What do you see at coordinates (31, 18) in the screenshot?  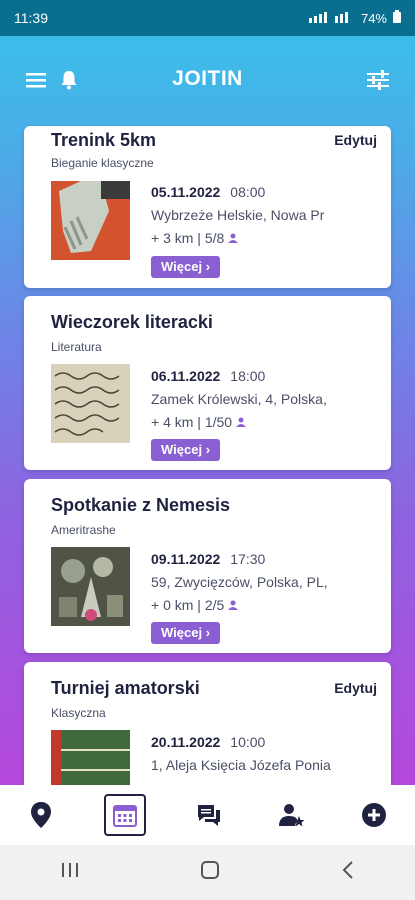 I see `status-time: 11:39` at bounding box center [31, 18].